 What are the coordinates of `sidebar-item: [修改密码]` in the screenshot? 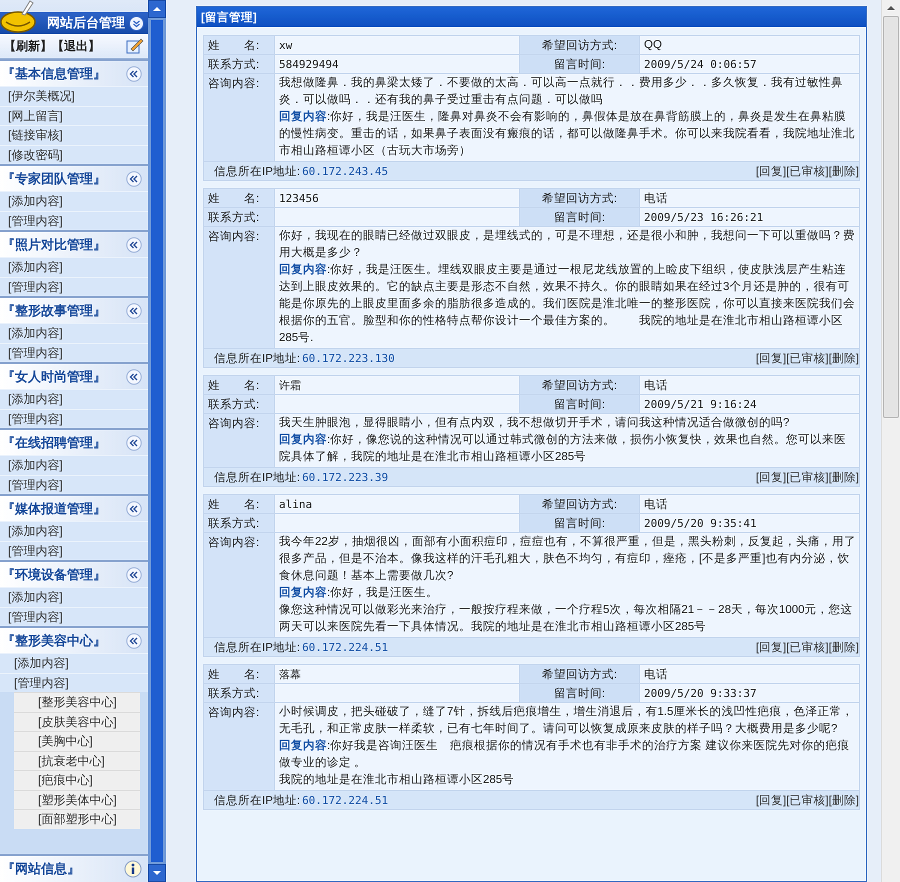 It's located at (74, 154).